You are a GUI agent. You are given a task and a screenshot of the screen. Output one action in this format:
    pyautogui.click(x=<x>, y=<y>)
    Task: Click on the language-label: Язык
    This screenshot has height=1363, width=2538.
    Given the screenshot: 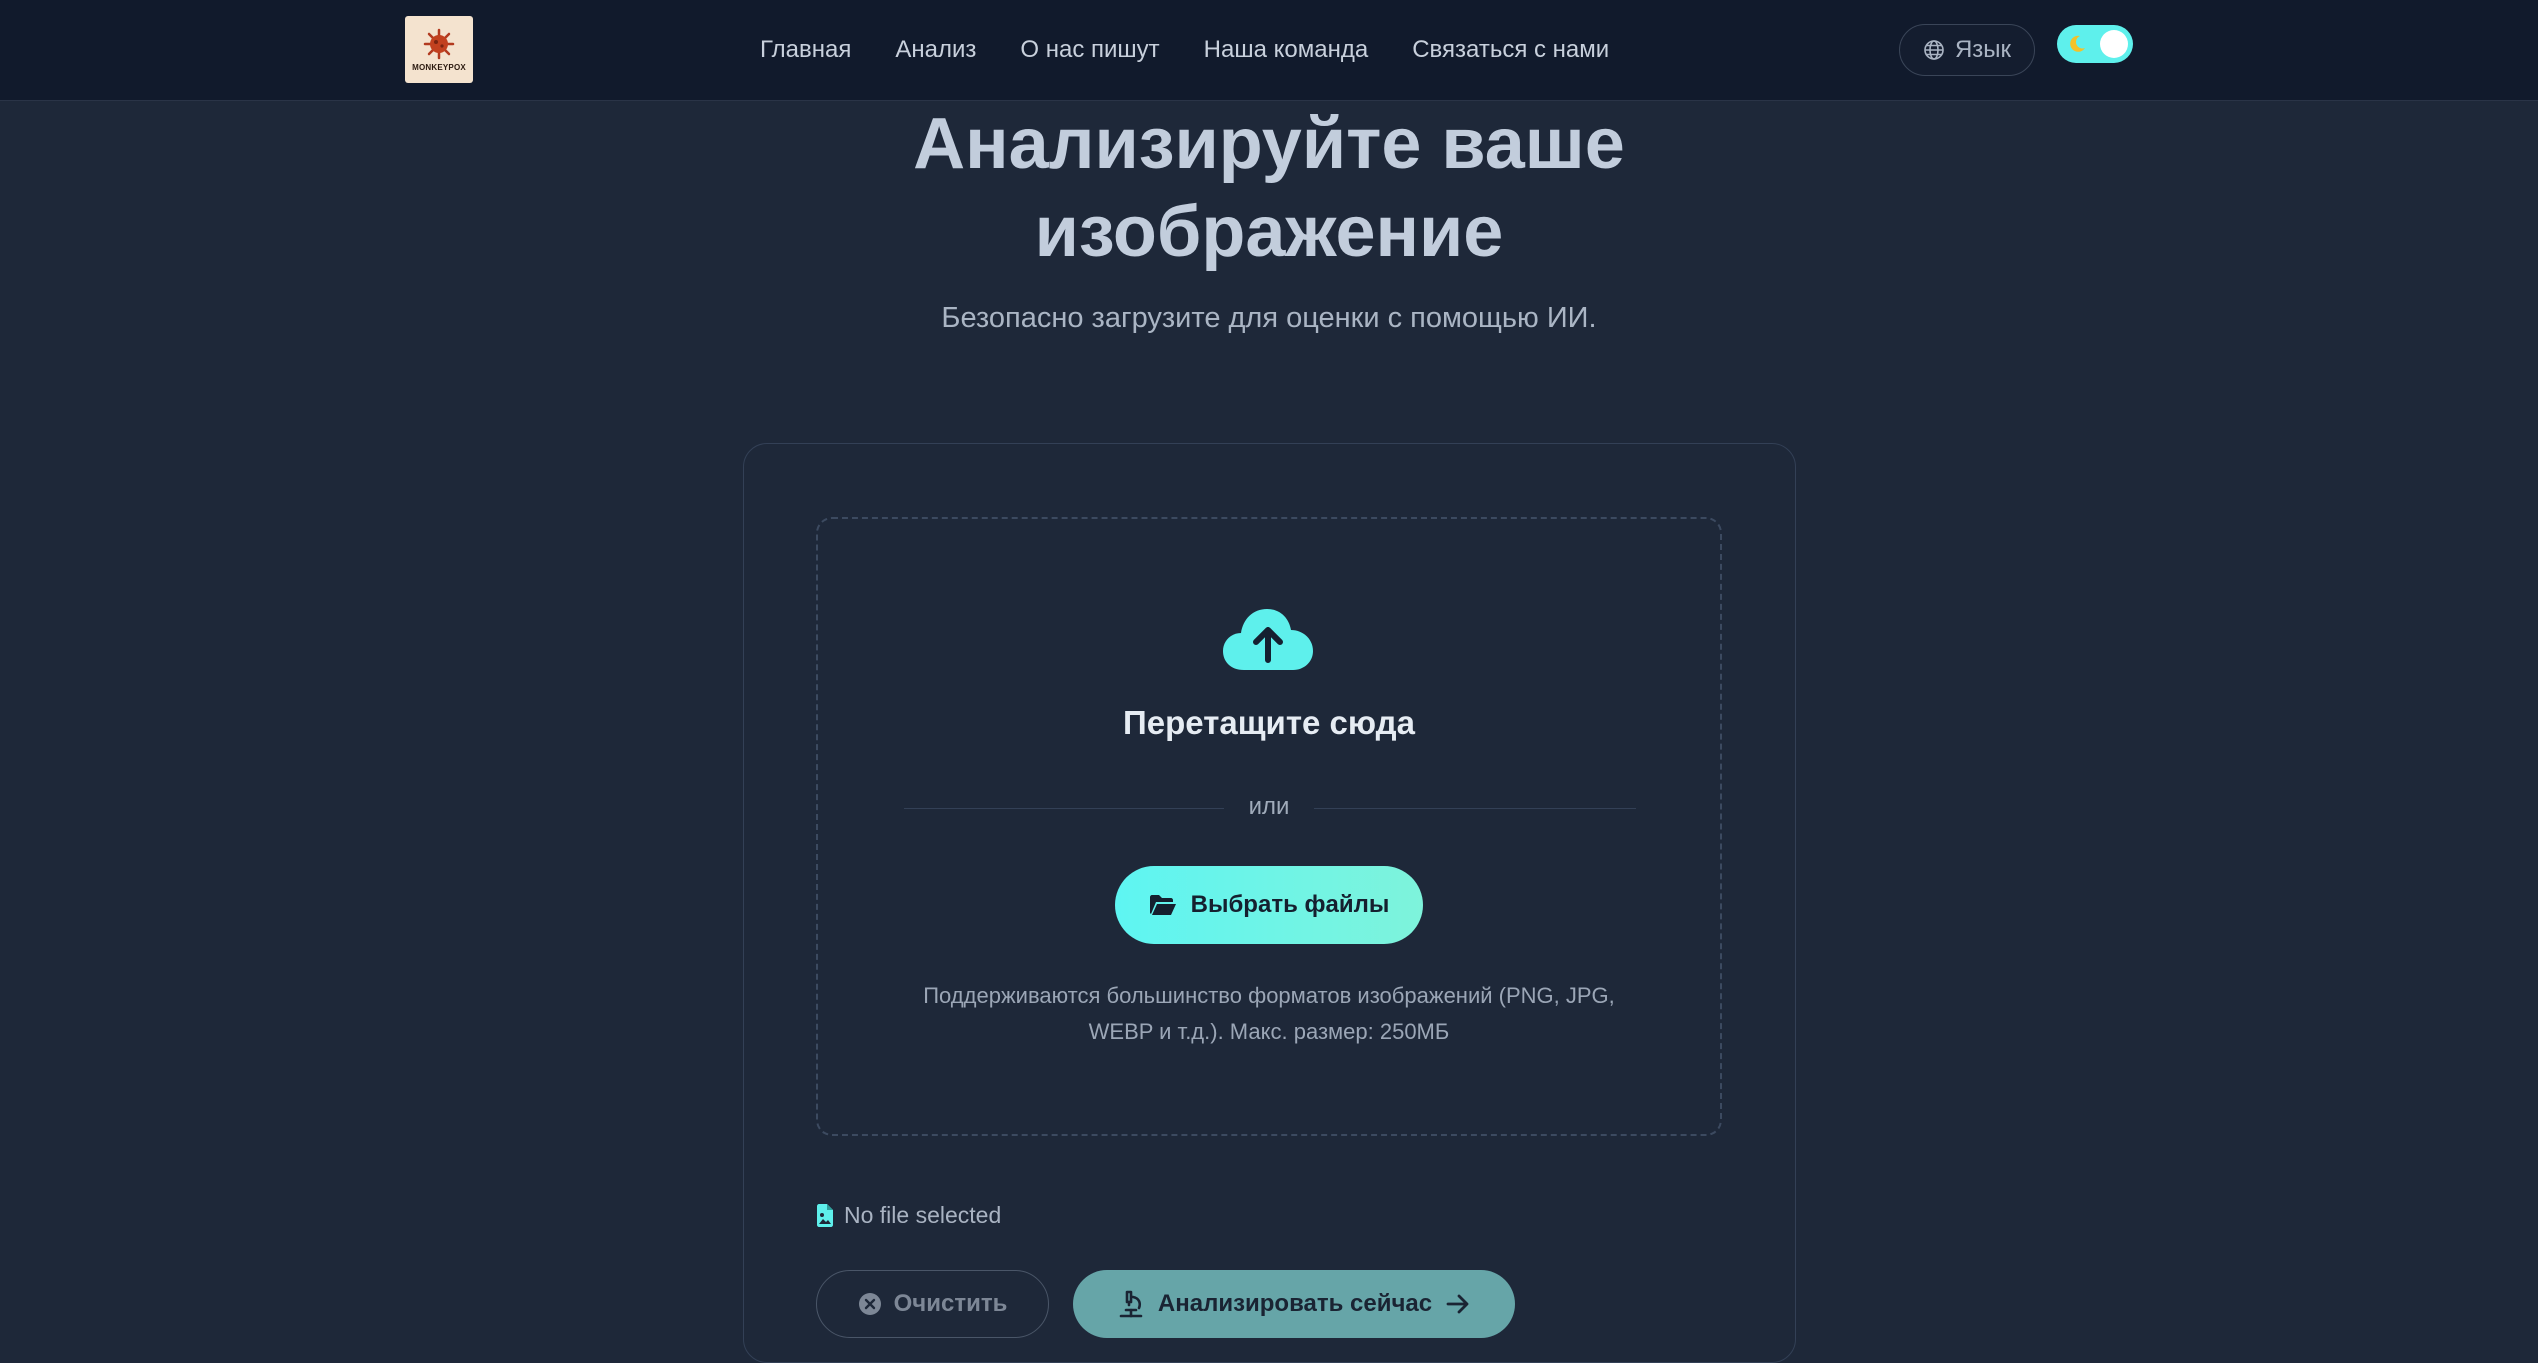 What is the action you would take?
    pyautogui.click(x=1983, y=49)
    